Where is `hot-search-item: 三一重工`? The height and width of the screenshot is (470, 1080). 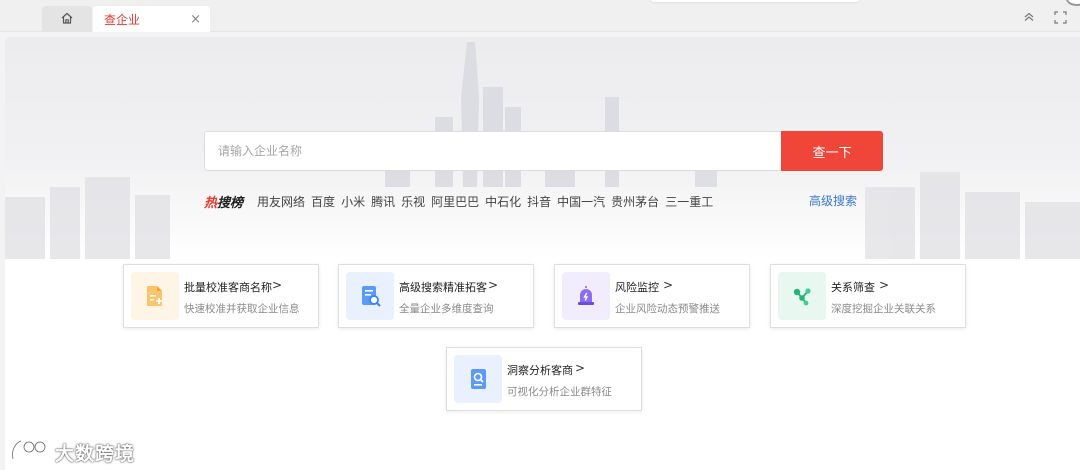
hot-search-item: 三一重工 is located at coordinates (689, 201).